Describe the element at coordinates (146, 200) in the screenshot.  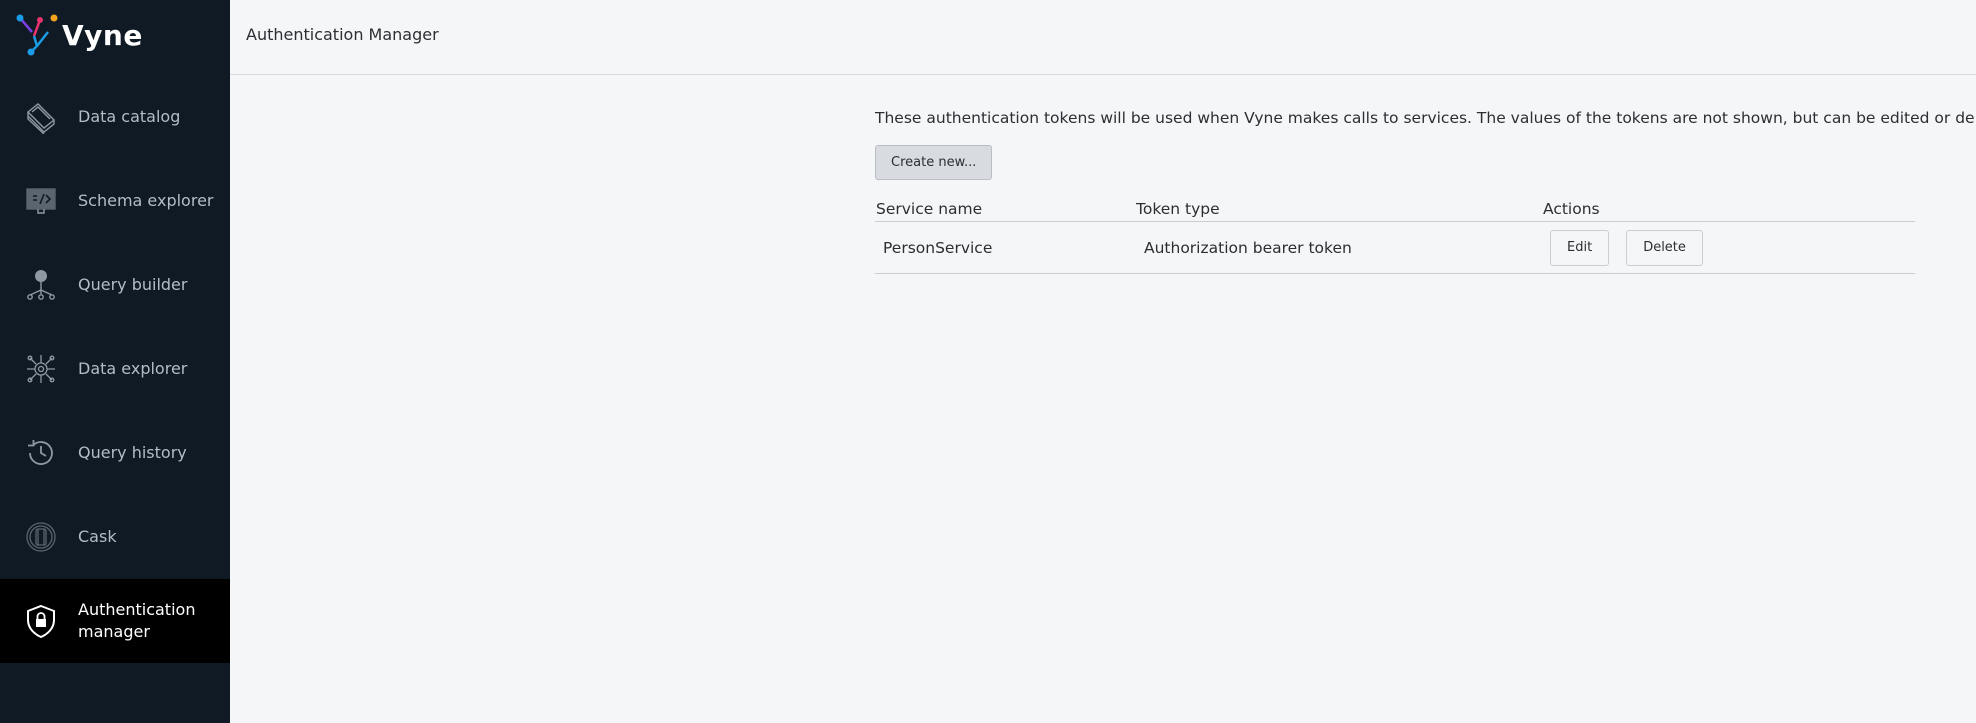
I see `sidebar-item-label: Schema explorer` at that location.